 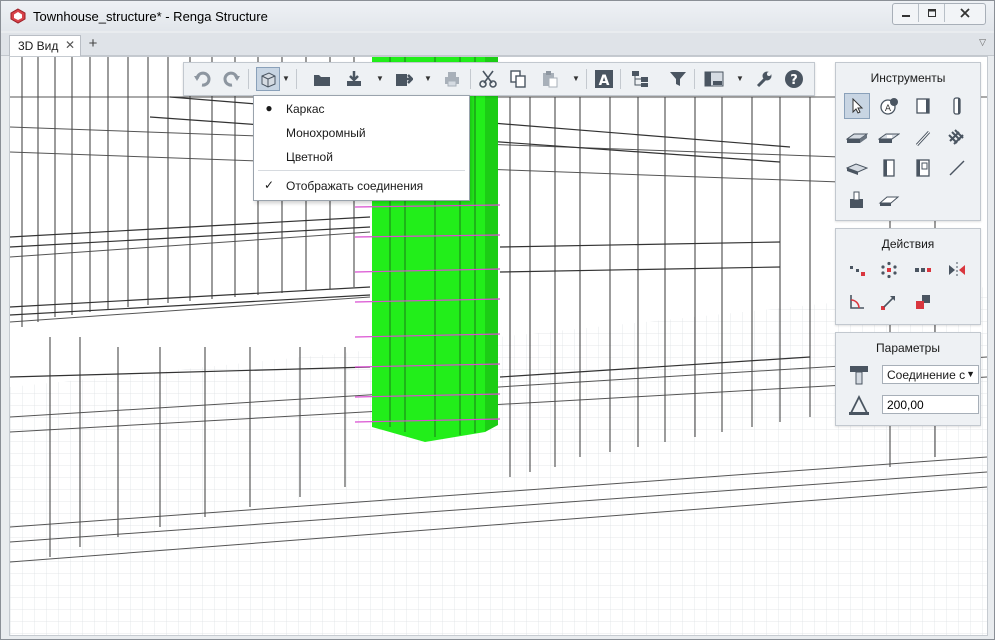 I want to click on rotate-points-action-button, so click(x=889, y=270).